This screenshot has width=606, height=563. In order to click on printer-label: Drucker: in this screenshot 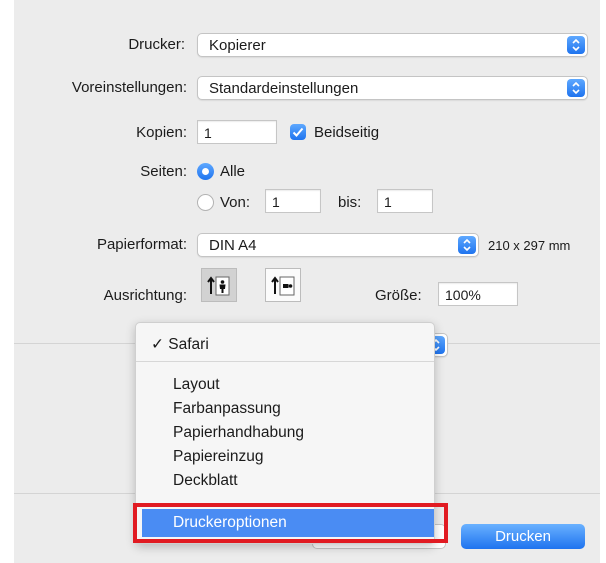, I will do `click(156, 44)`.